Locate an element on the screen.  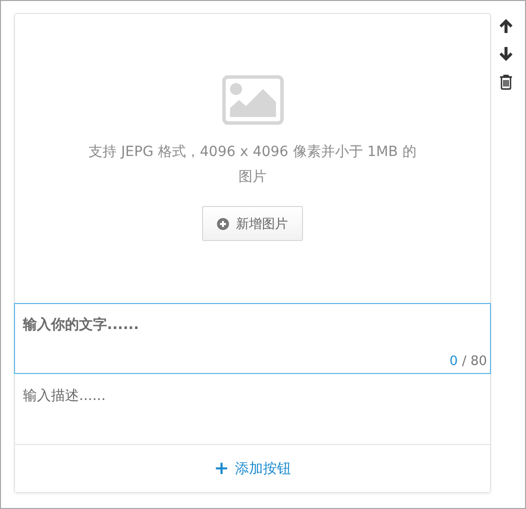
trash-icon is located at coordinates (506, 82).